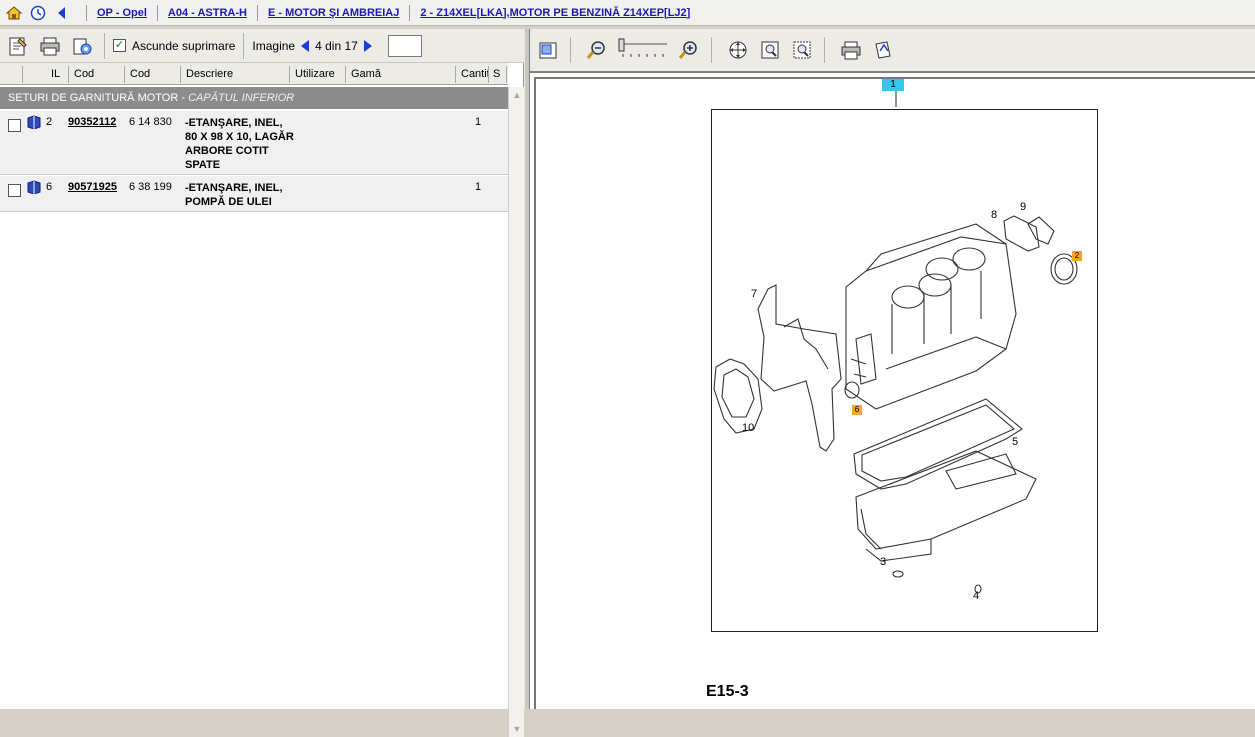 The image size is (1255, 737). I want to click on fit-window-icon, so click(548, 50).